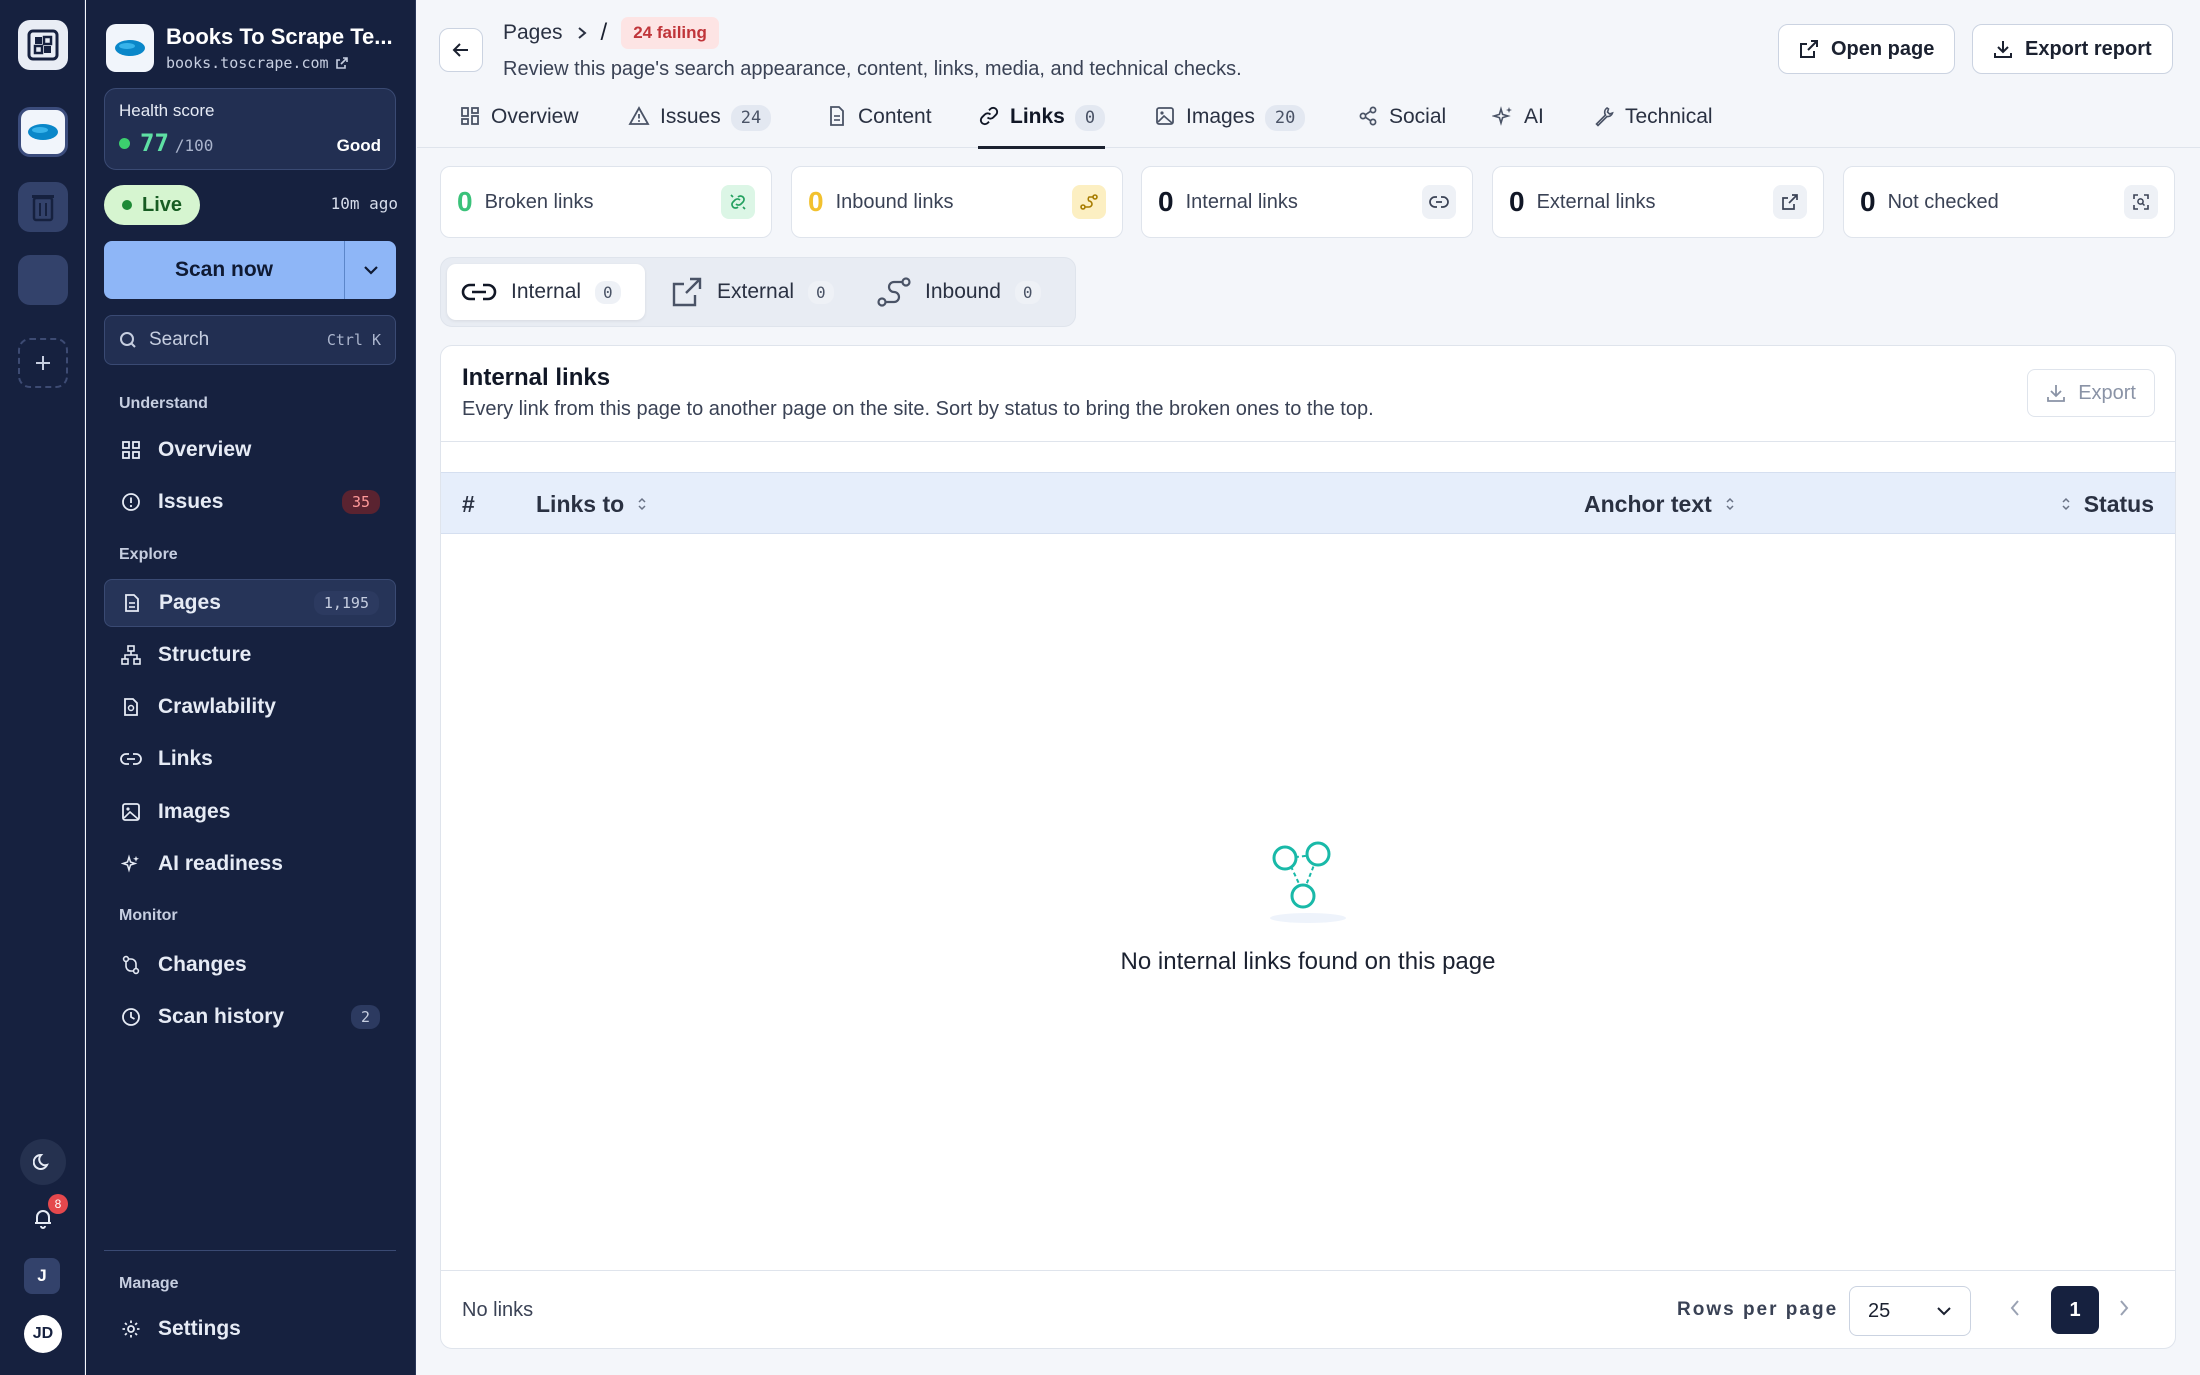 The image size is (2200, 1375). Describe the element at coordinates (606, 202) in the screenshot. I see `stat-broken-links: 0 Broken links` at that location.